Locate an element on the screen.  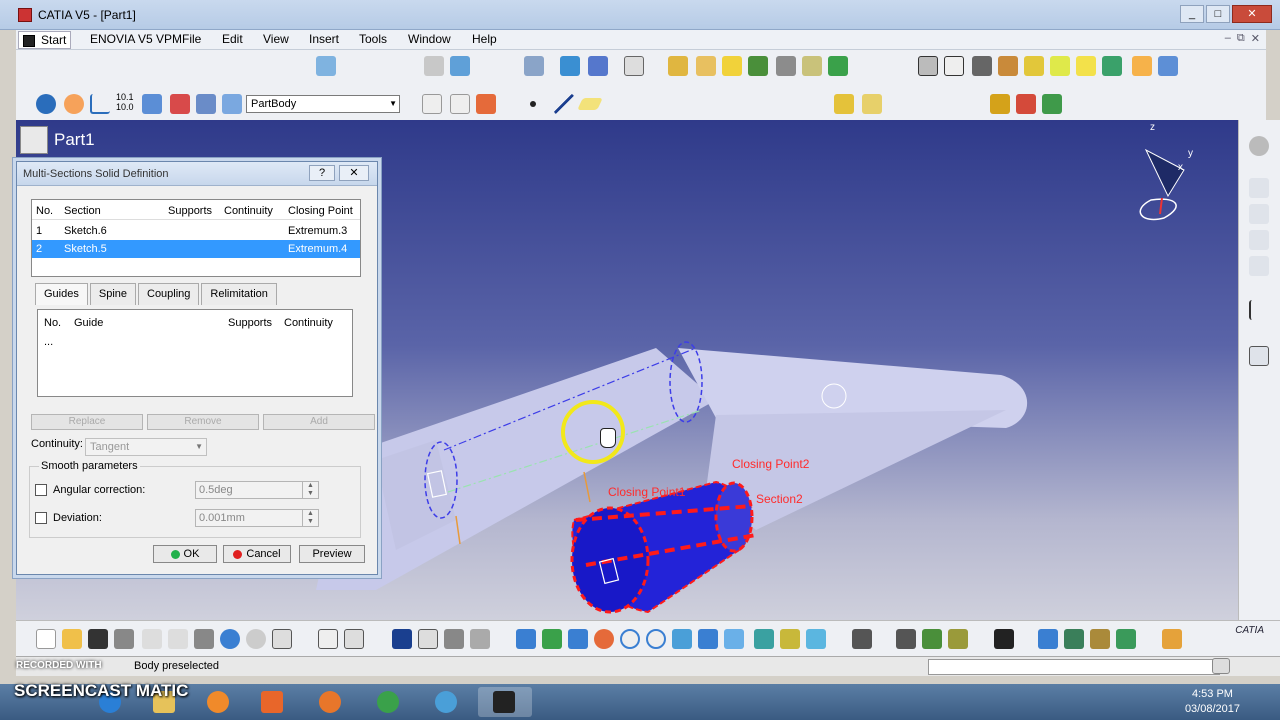
sketch-analysis-icon is located at coordinates (1259, 356).